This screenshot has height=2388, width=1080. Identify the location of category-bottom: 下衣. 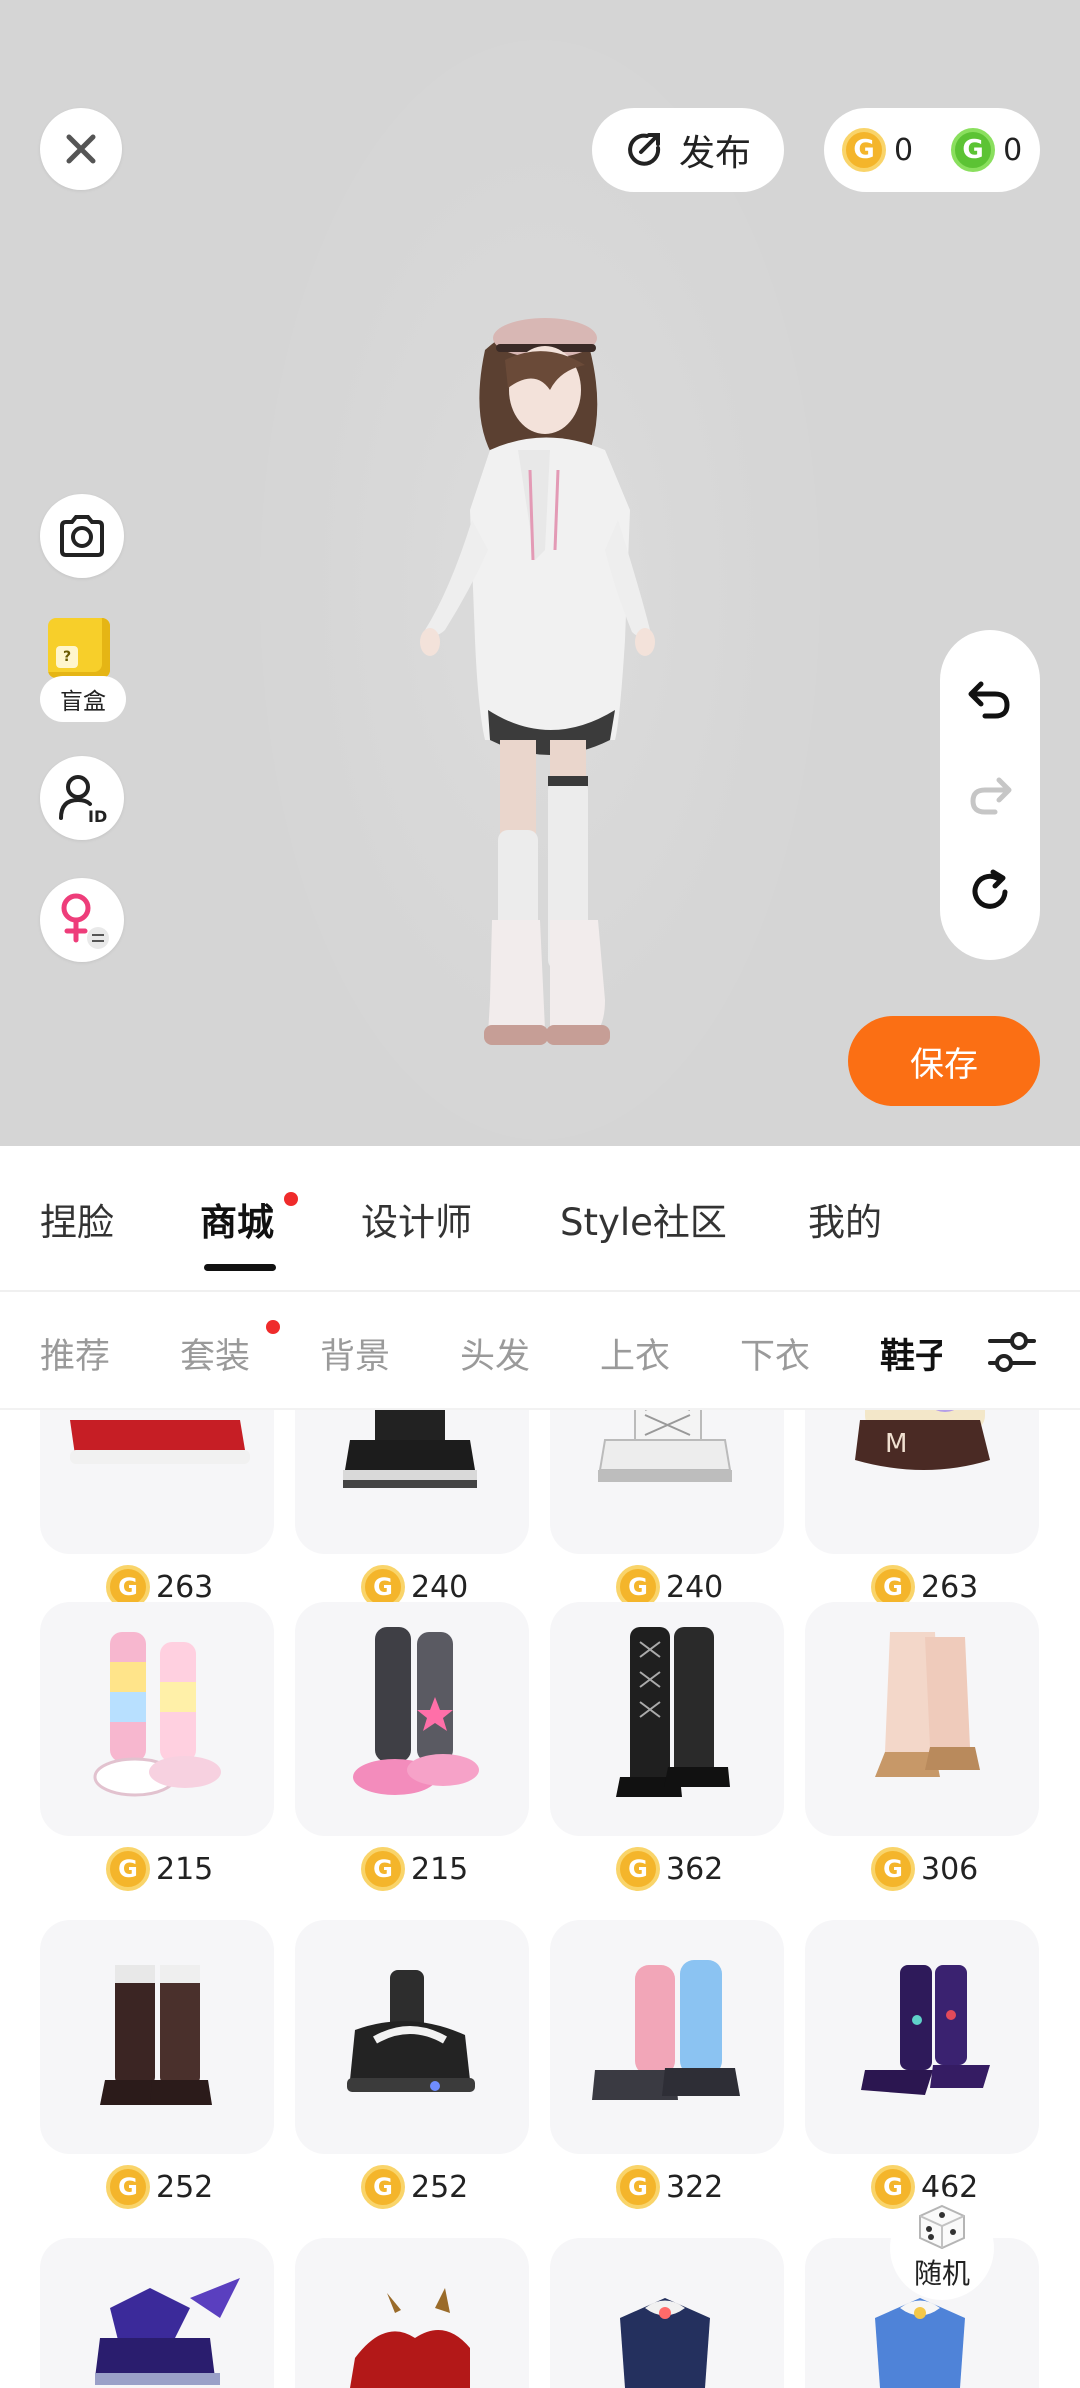
(775, 1353).